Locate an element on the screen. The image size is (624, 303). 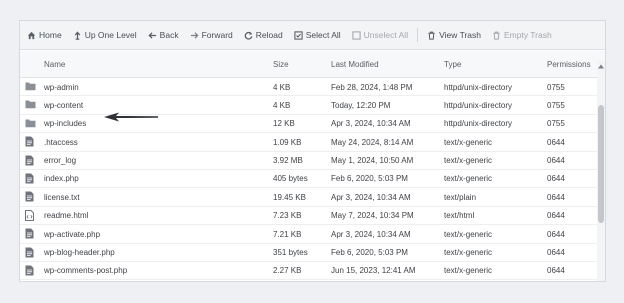
file-size: 12 KB is located at coordinates (284, 124).